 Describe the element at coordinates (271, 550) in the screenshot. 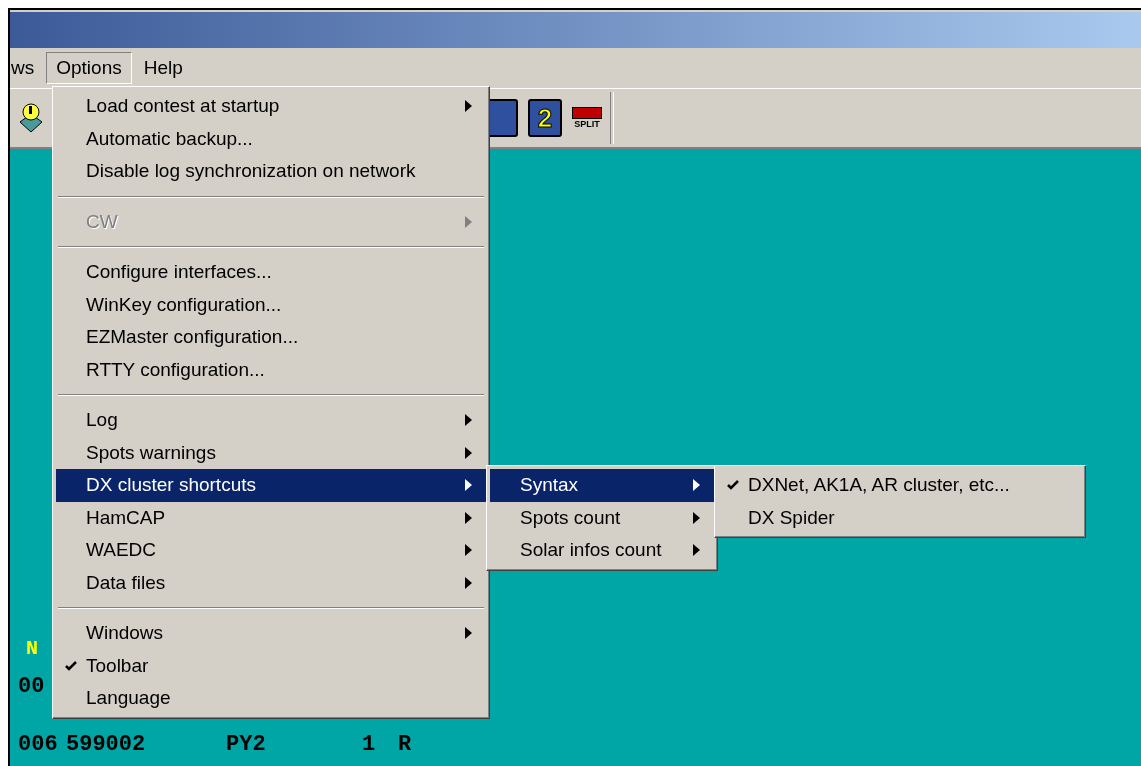

I see `menu-item: WAEDC` at that location.